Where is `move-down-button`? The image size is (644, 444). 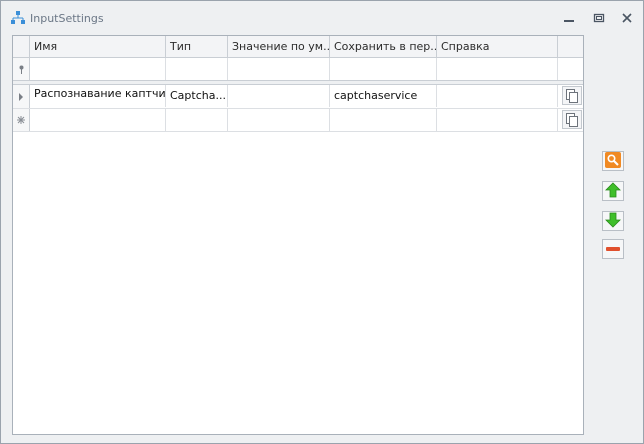
move-down-button is located at coordinates (613, 221).